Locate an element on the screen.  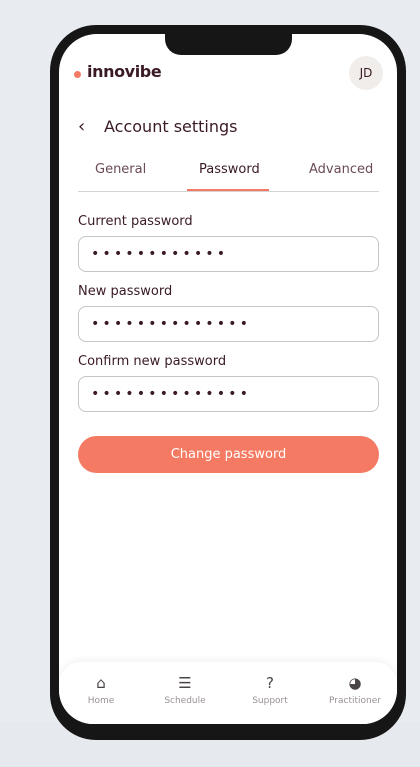
settings-tabs: General Password Advanced is located at coordinates (228, 174).